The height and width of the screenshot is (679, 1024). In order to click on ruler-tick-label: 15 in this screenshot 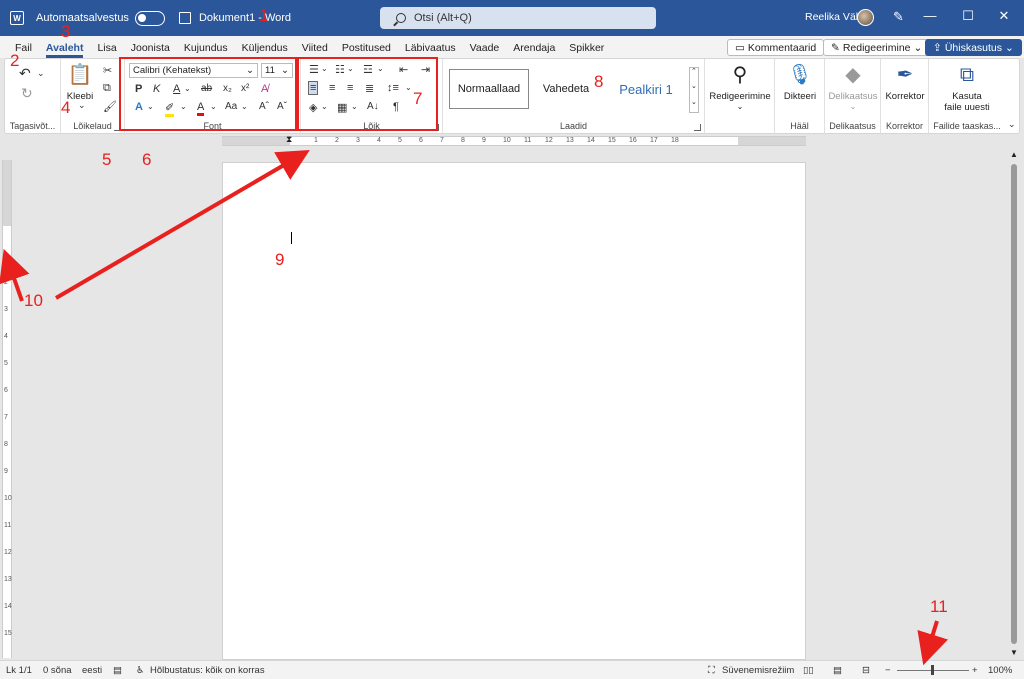, I will do `click(612, 140)`.